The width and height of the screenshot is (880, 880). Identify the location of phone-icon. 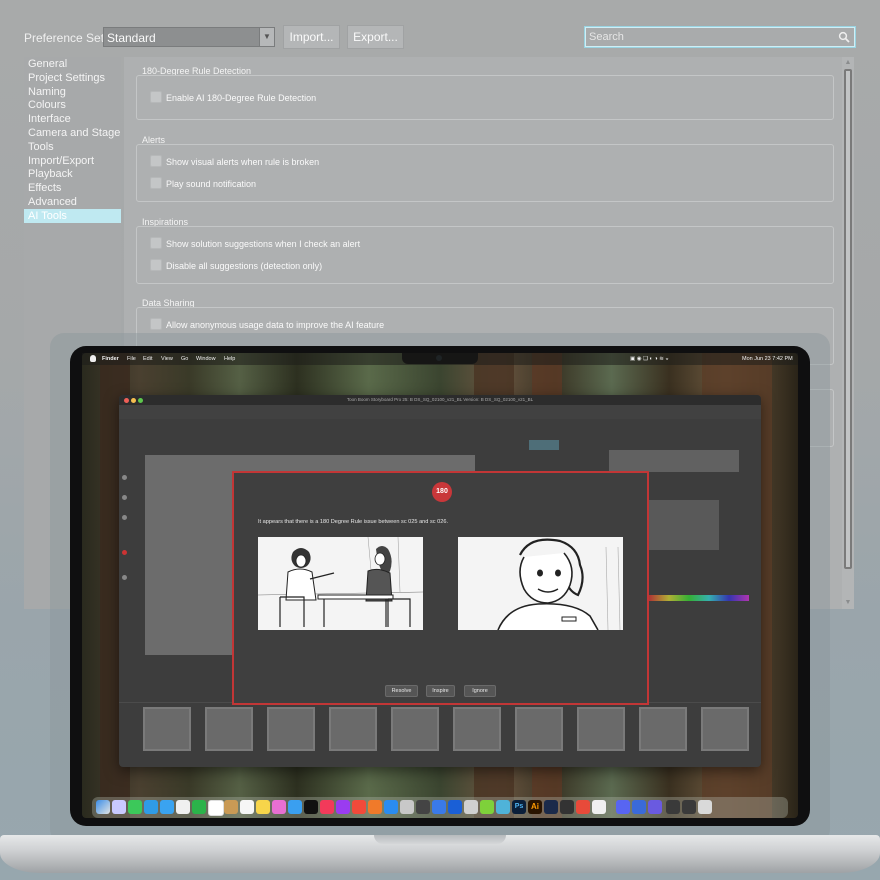
(471, 807).